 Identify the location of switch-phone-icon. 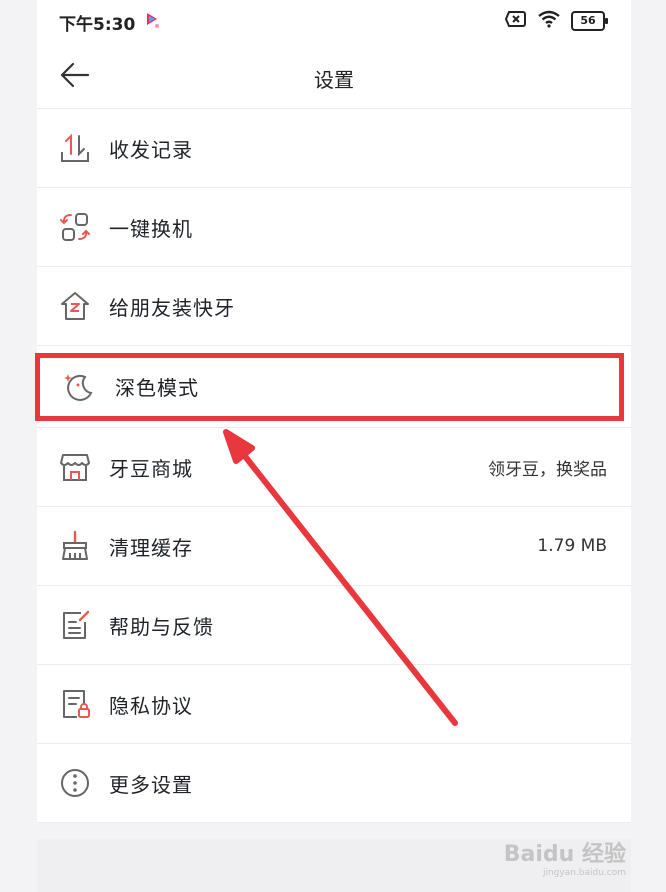
(75, 227).